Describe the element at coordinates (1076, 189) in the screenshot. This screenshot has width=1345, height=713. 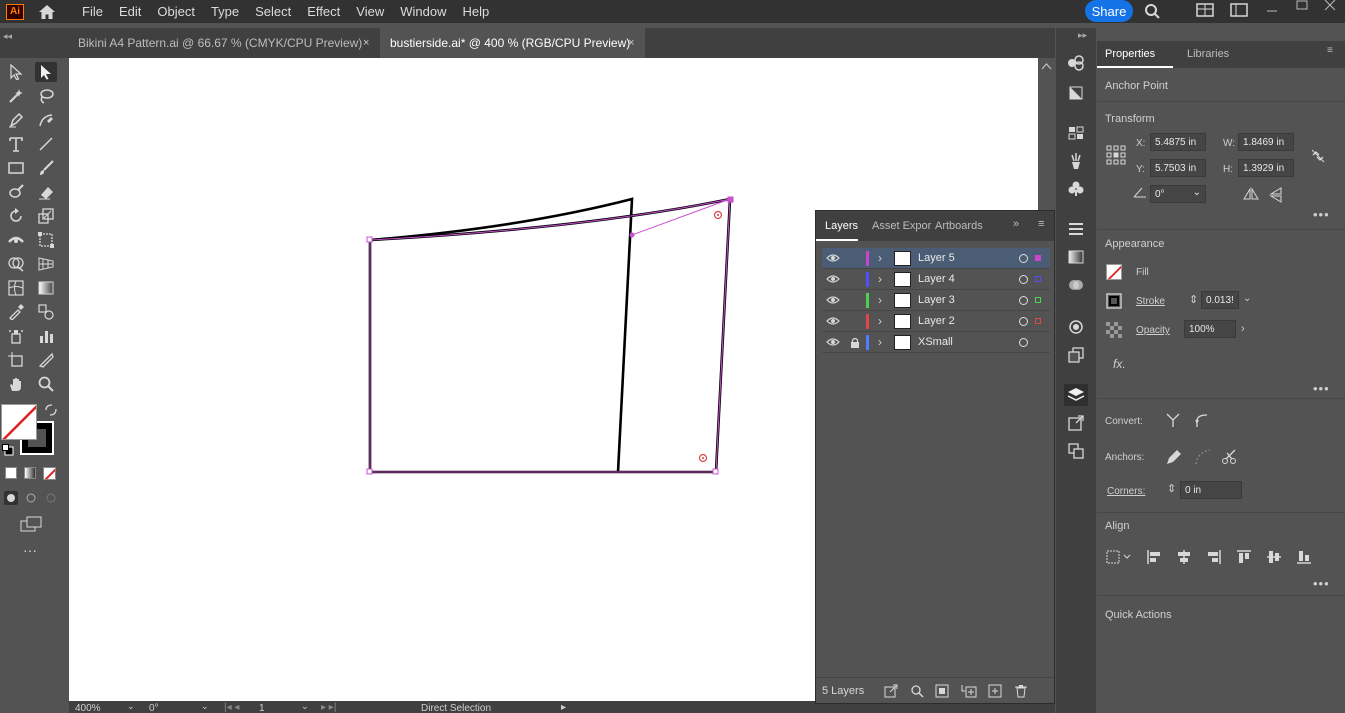
I see `symbols-icon` at that location.